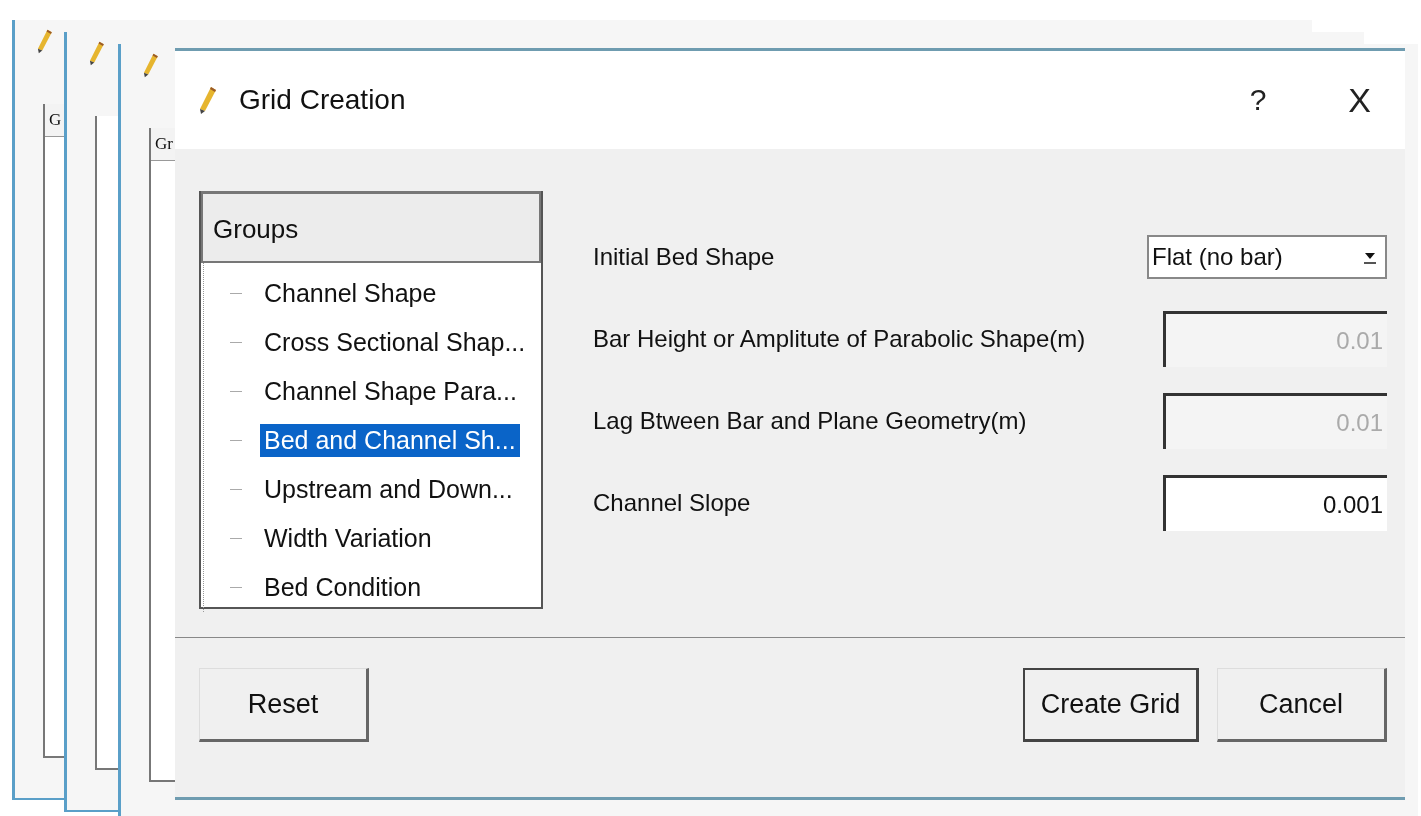 Image resolution: width=1421 pixels, height=816 pixels. What do you see at coordinates (810, 421) in the screenshot?
I see `field-label: Lag Btween Bar and Plane Geometry(m)` at bounding box center [810, 421].